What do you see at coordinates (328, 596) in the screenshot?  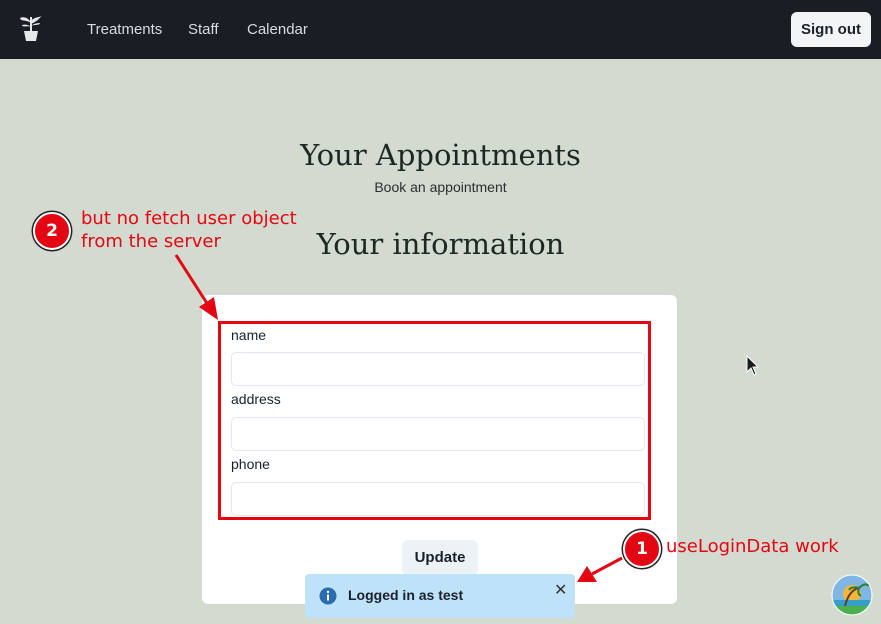 I see `info-icon` at bounding box center [328, 596].